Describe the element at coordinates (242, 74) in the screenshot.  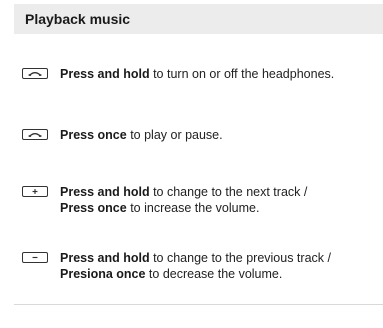
I see `instruction-rest: to turn on or off the headphones.` at that location.